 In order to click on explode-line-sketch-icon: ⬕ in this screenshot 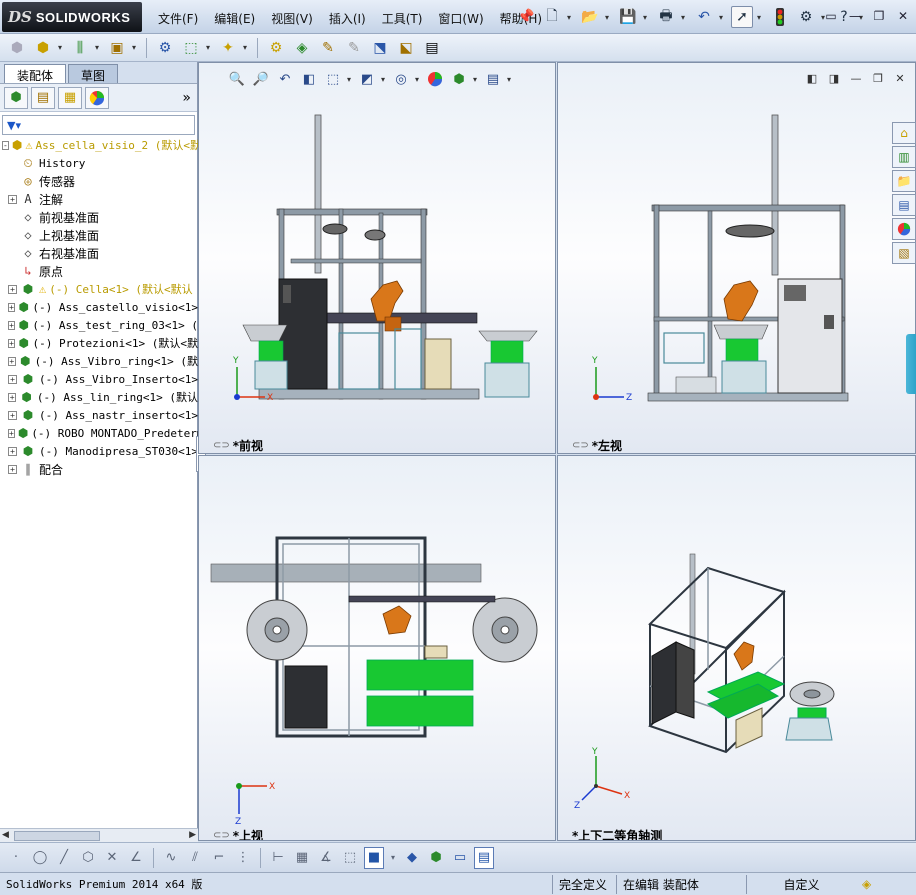, I will do `click(406, 48)`.